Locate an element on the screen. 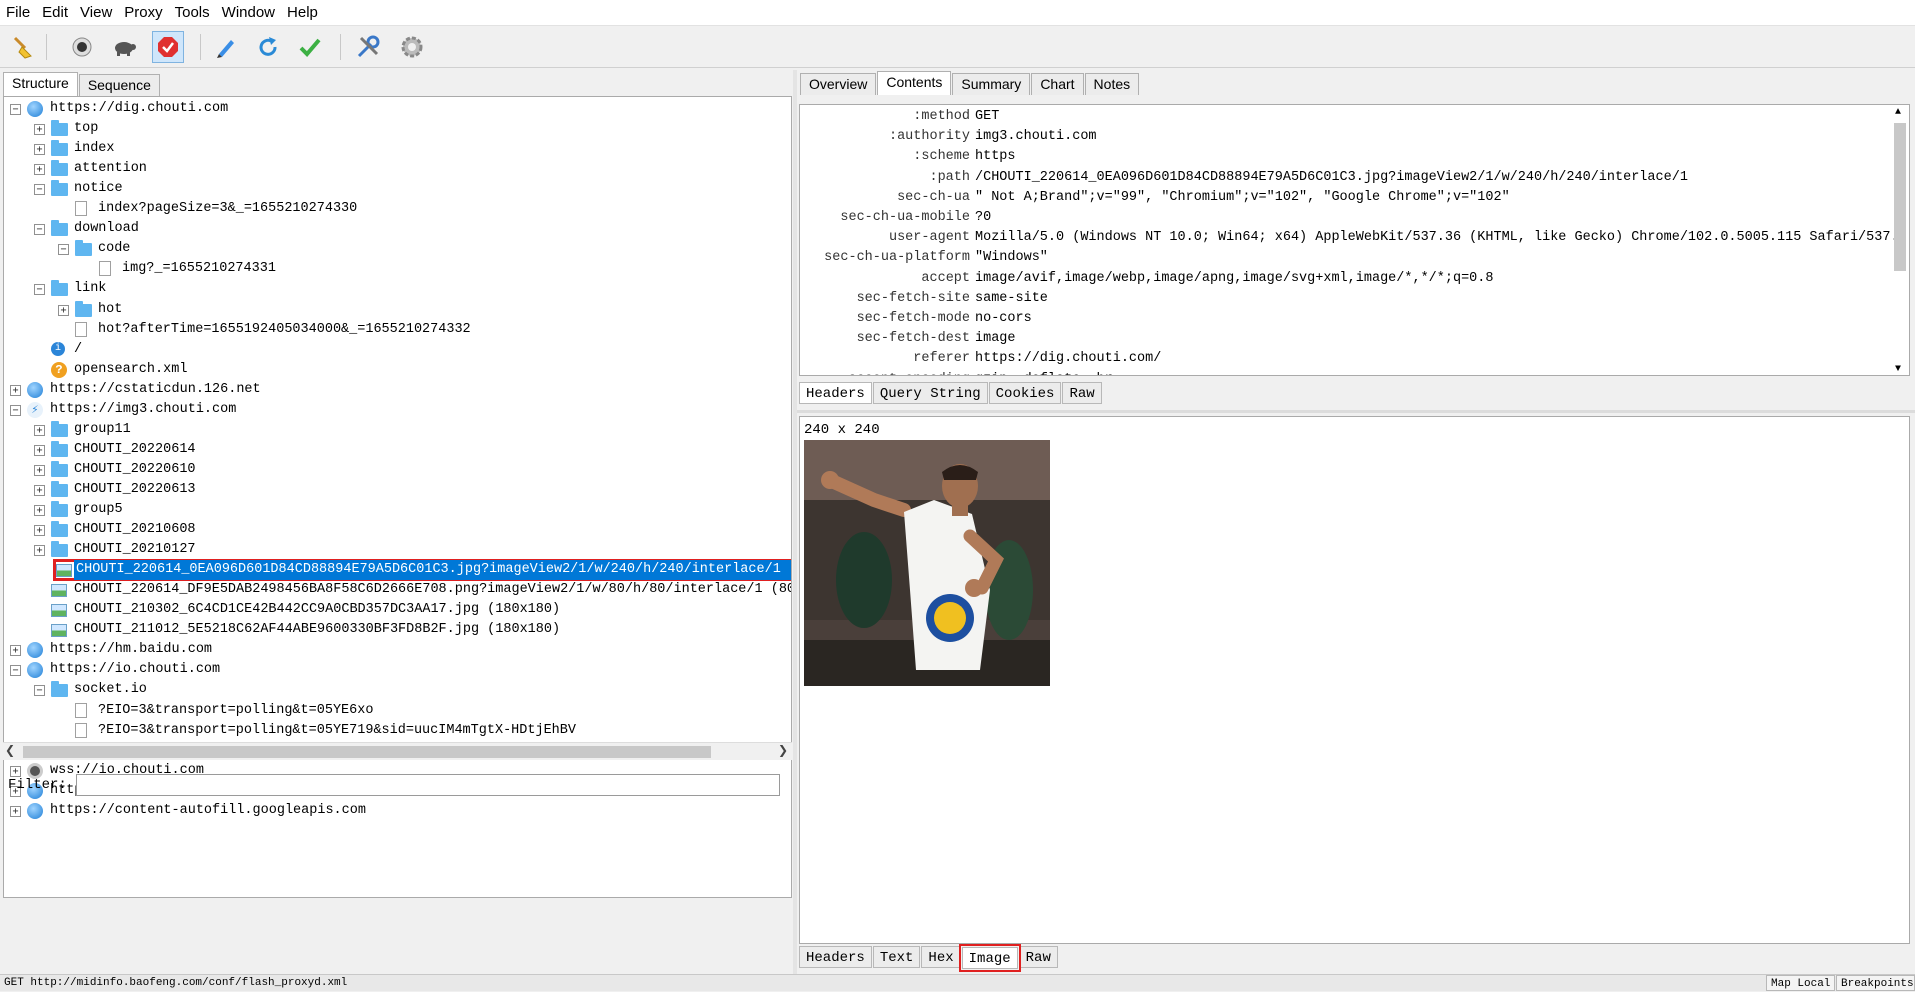  header-row: referer https://dig.chouti.com/ is located at coordinates (1345, 359).